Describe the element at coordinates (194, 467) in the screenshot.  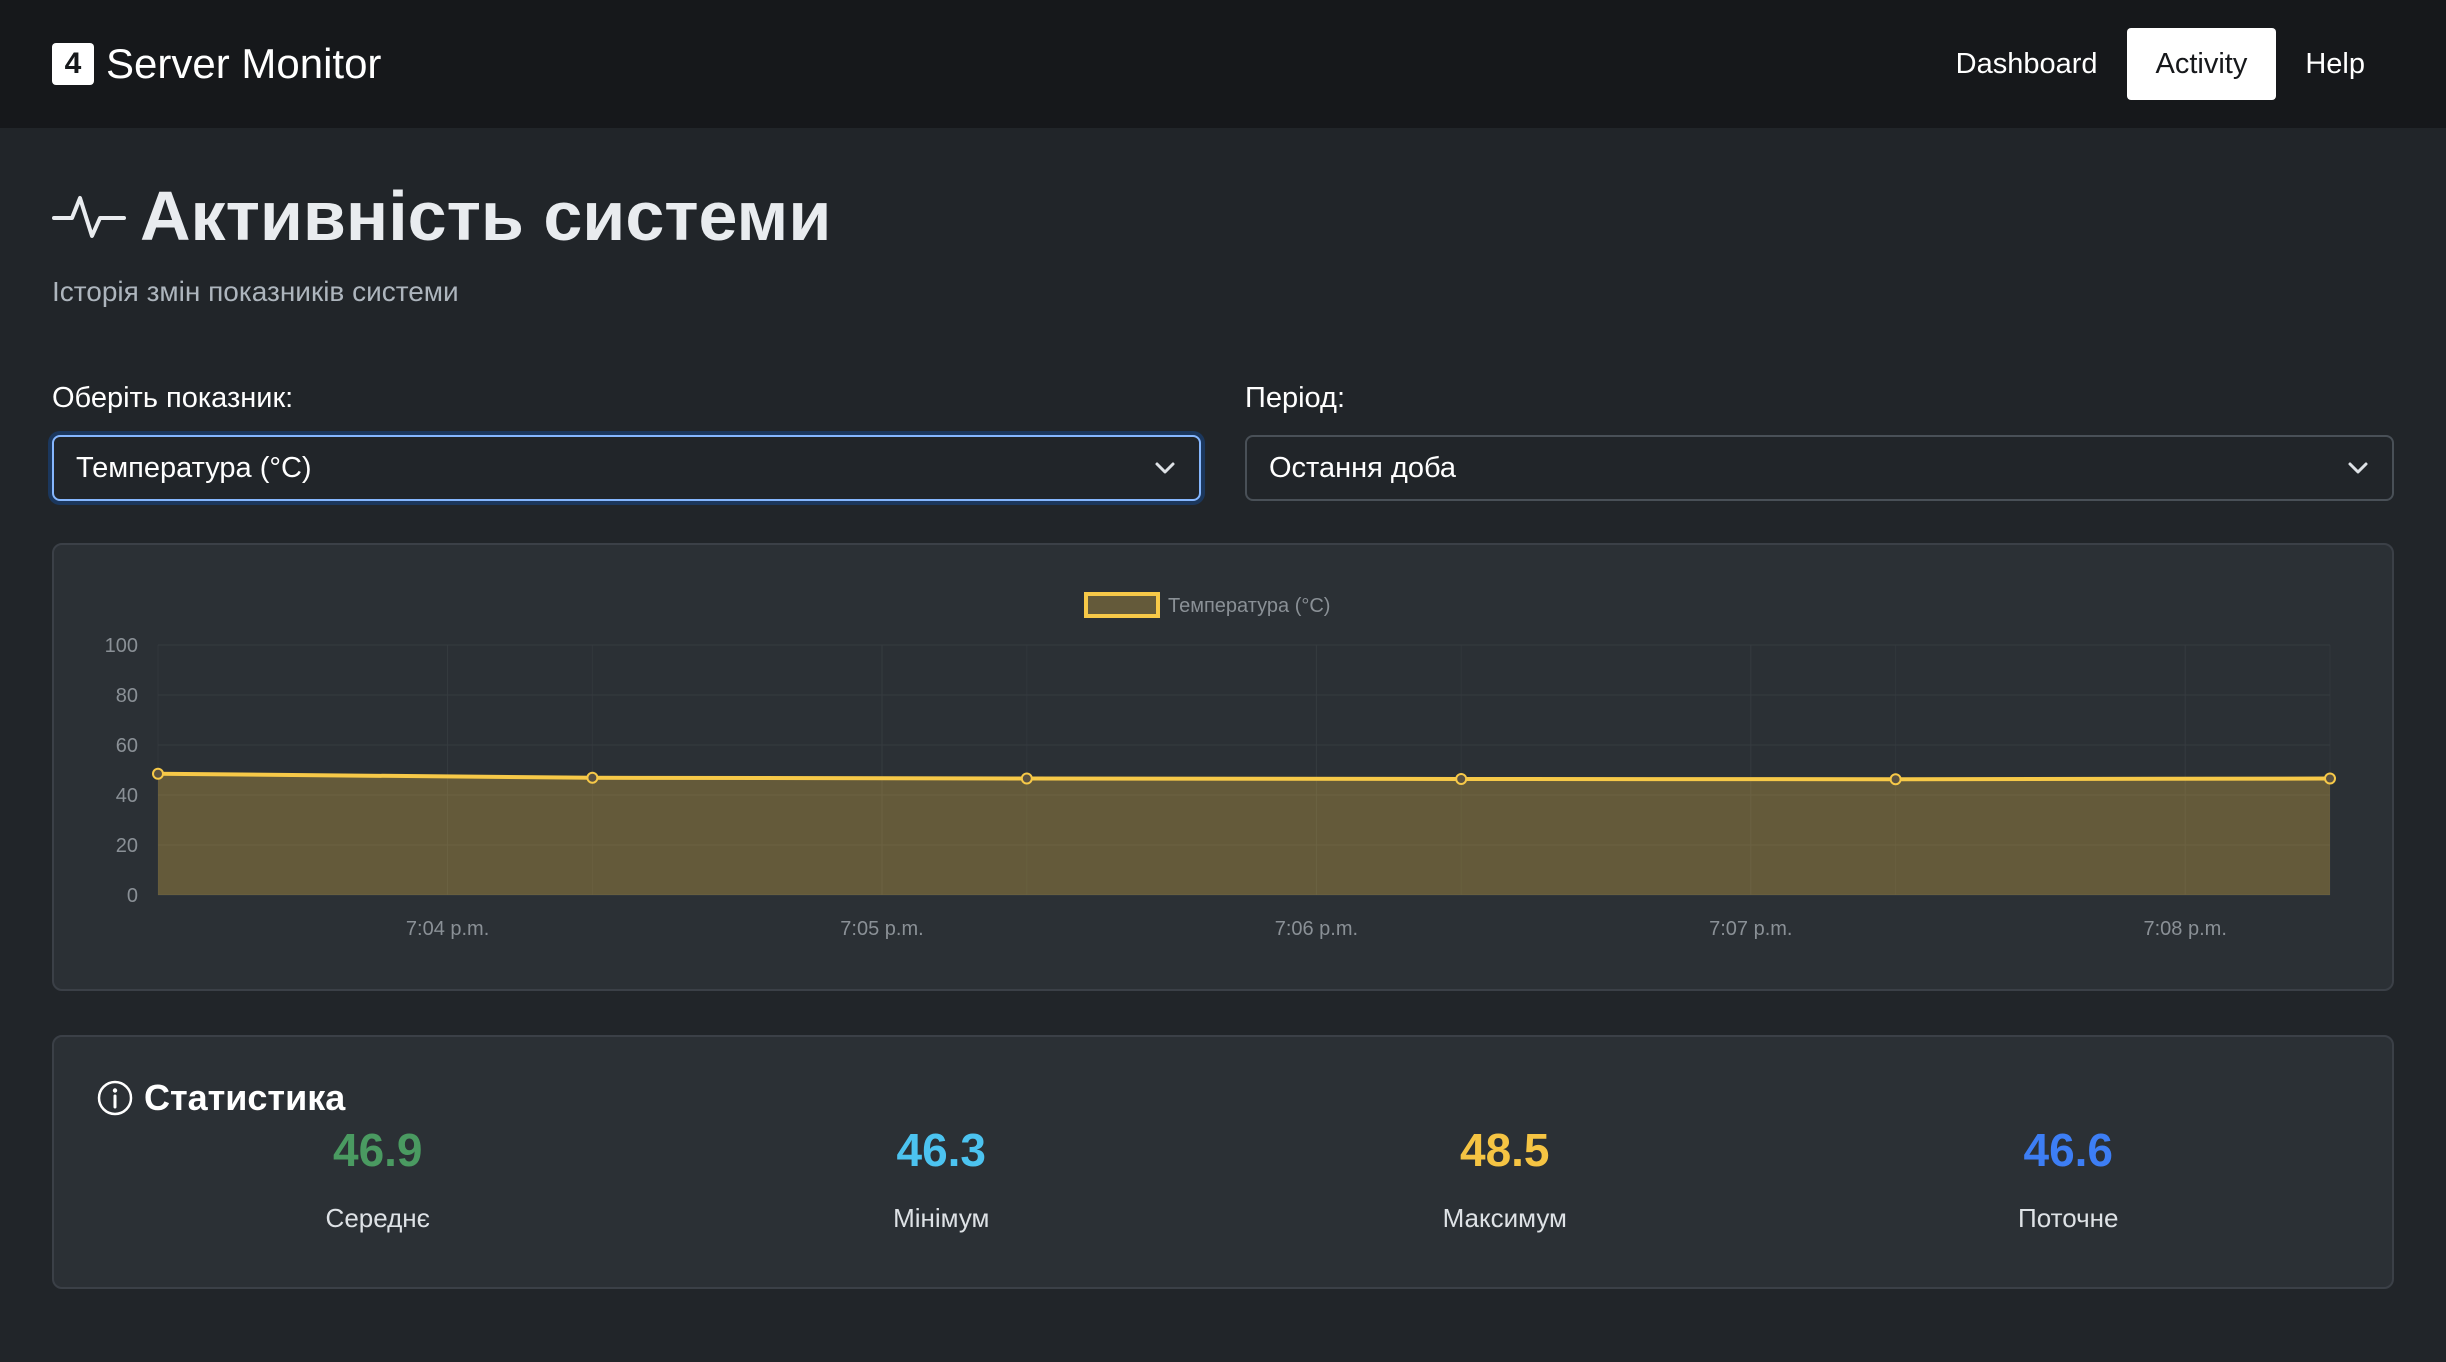
I see `metric-select-value: Температура (°C)` at that location.